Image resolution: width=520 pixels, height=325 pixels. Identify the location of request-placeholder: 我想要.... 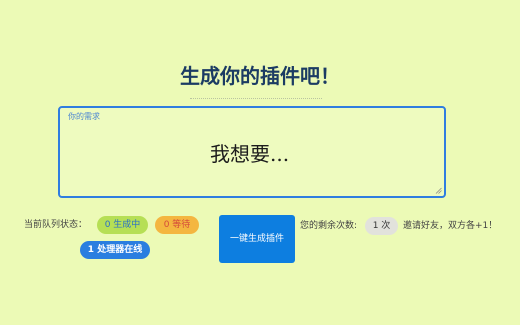
(250, 154).